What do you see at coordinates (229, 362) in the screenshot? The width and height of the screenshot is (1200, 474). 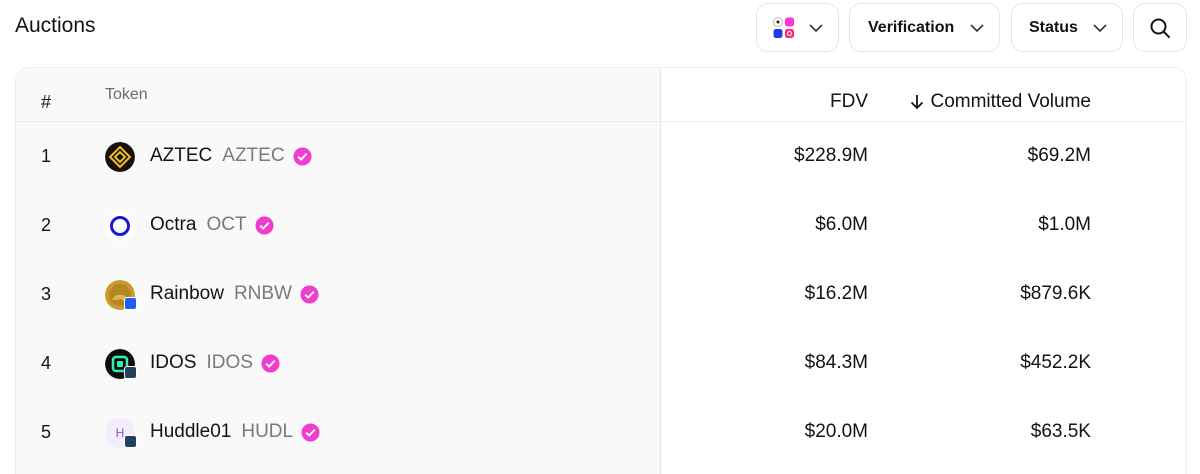 I see `token-symbol: IDOS` at bounding box center [229, 362].